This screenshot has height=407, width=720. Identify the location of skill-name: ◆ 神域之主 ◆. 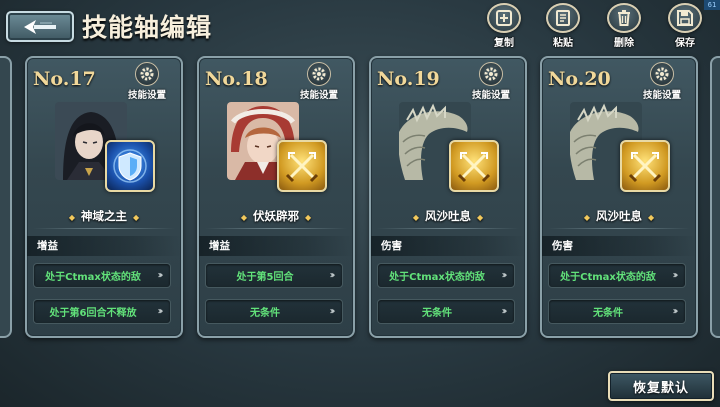
(104, 216).